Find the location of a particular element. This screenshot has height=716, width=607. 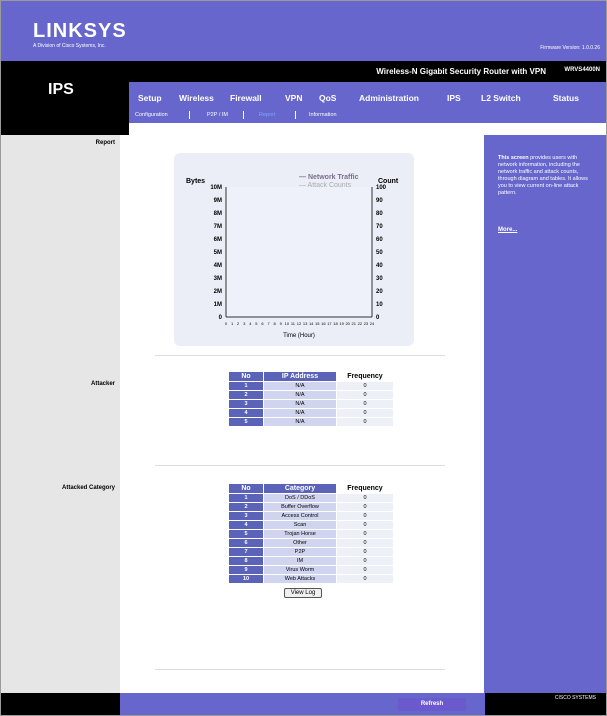

category-cell: DoS / DDoS is located at coordinates (300, 498).